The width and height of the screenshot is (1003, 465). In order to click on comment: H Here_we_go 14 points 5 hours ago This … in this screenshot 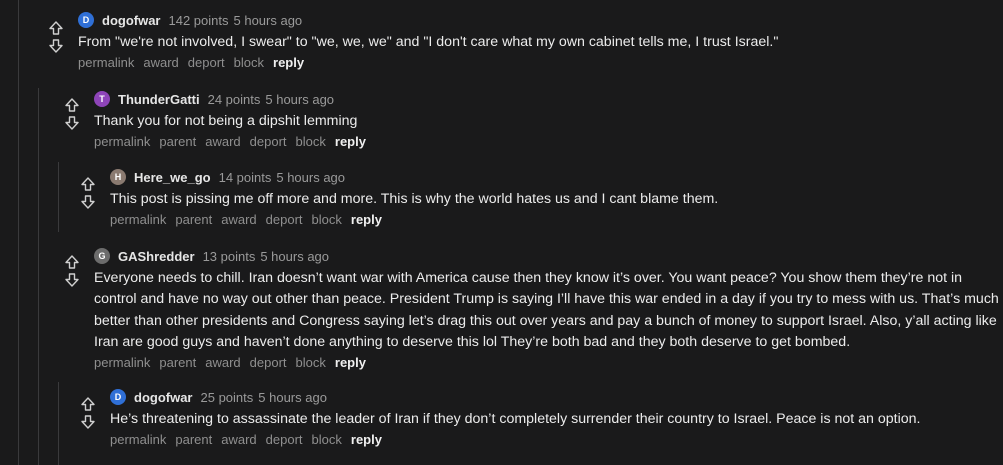, I will do `click(555, 197)`.